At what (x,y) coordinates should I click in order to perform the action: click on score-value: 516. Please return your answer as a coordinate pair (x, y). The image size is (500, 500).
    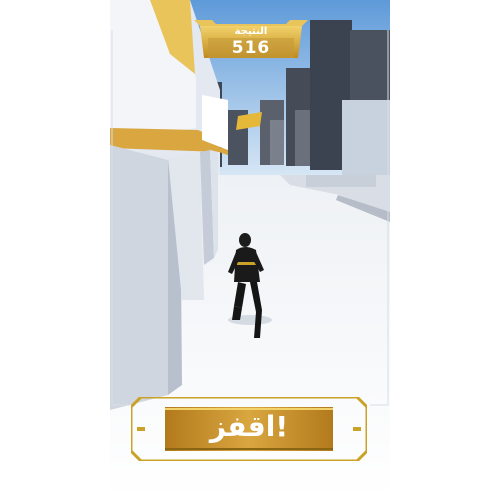
    Looking at the image, I should click on (251, 48).